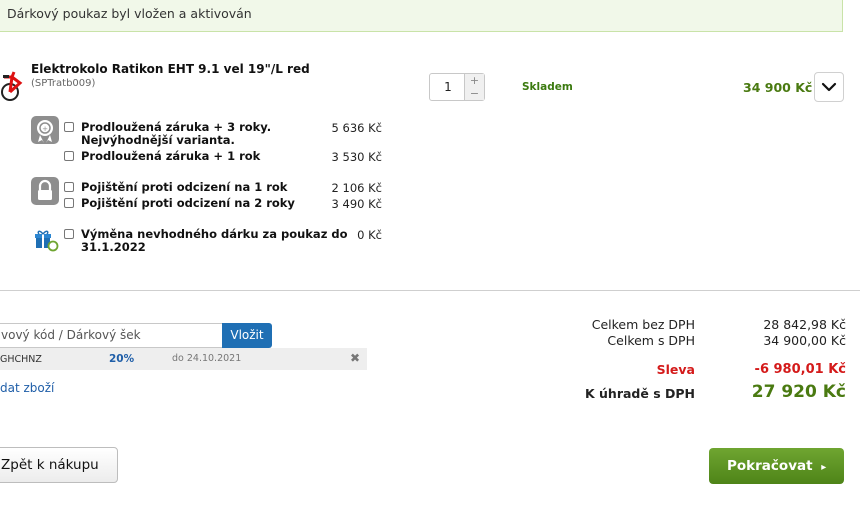  What do you see at coordinates (122, 359) in the screenshot?
I see `coupon-percent: 20%` at bounding box center [122, 359].